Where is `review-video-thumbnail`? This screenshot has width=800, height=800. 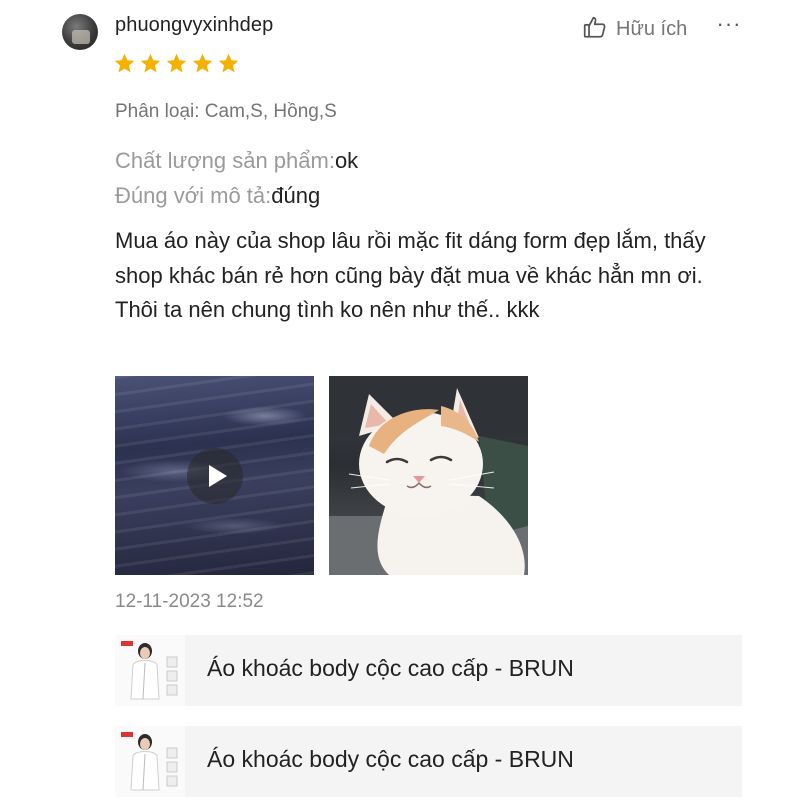
review-video-thumbnail is located at coordinates (214, 475).